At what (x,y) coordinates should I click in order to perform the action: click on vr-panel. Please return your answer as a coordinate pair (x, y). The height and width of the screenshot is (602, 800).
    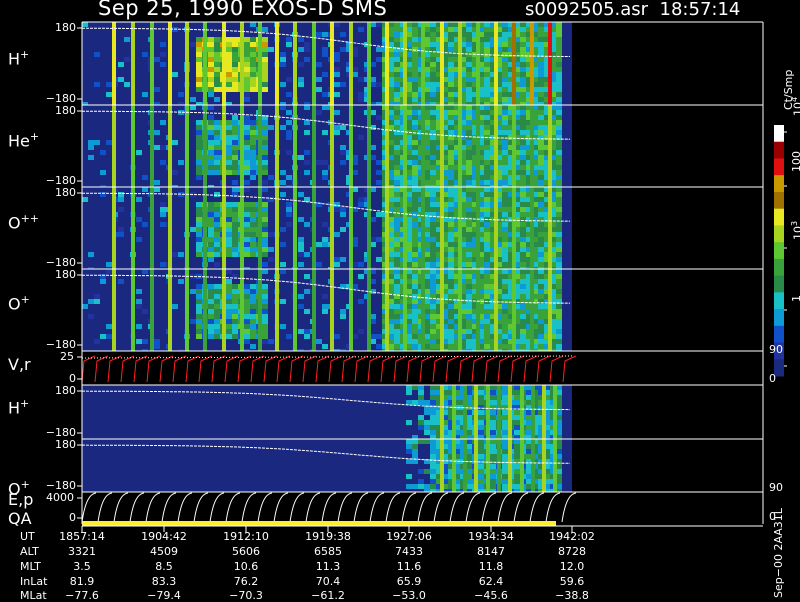
    Looking at the image, I should click on (329, 368).